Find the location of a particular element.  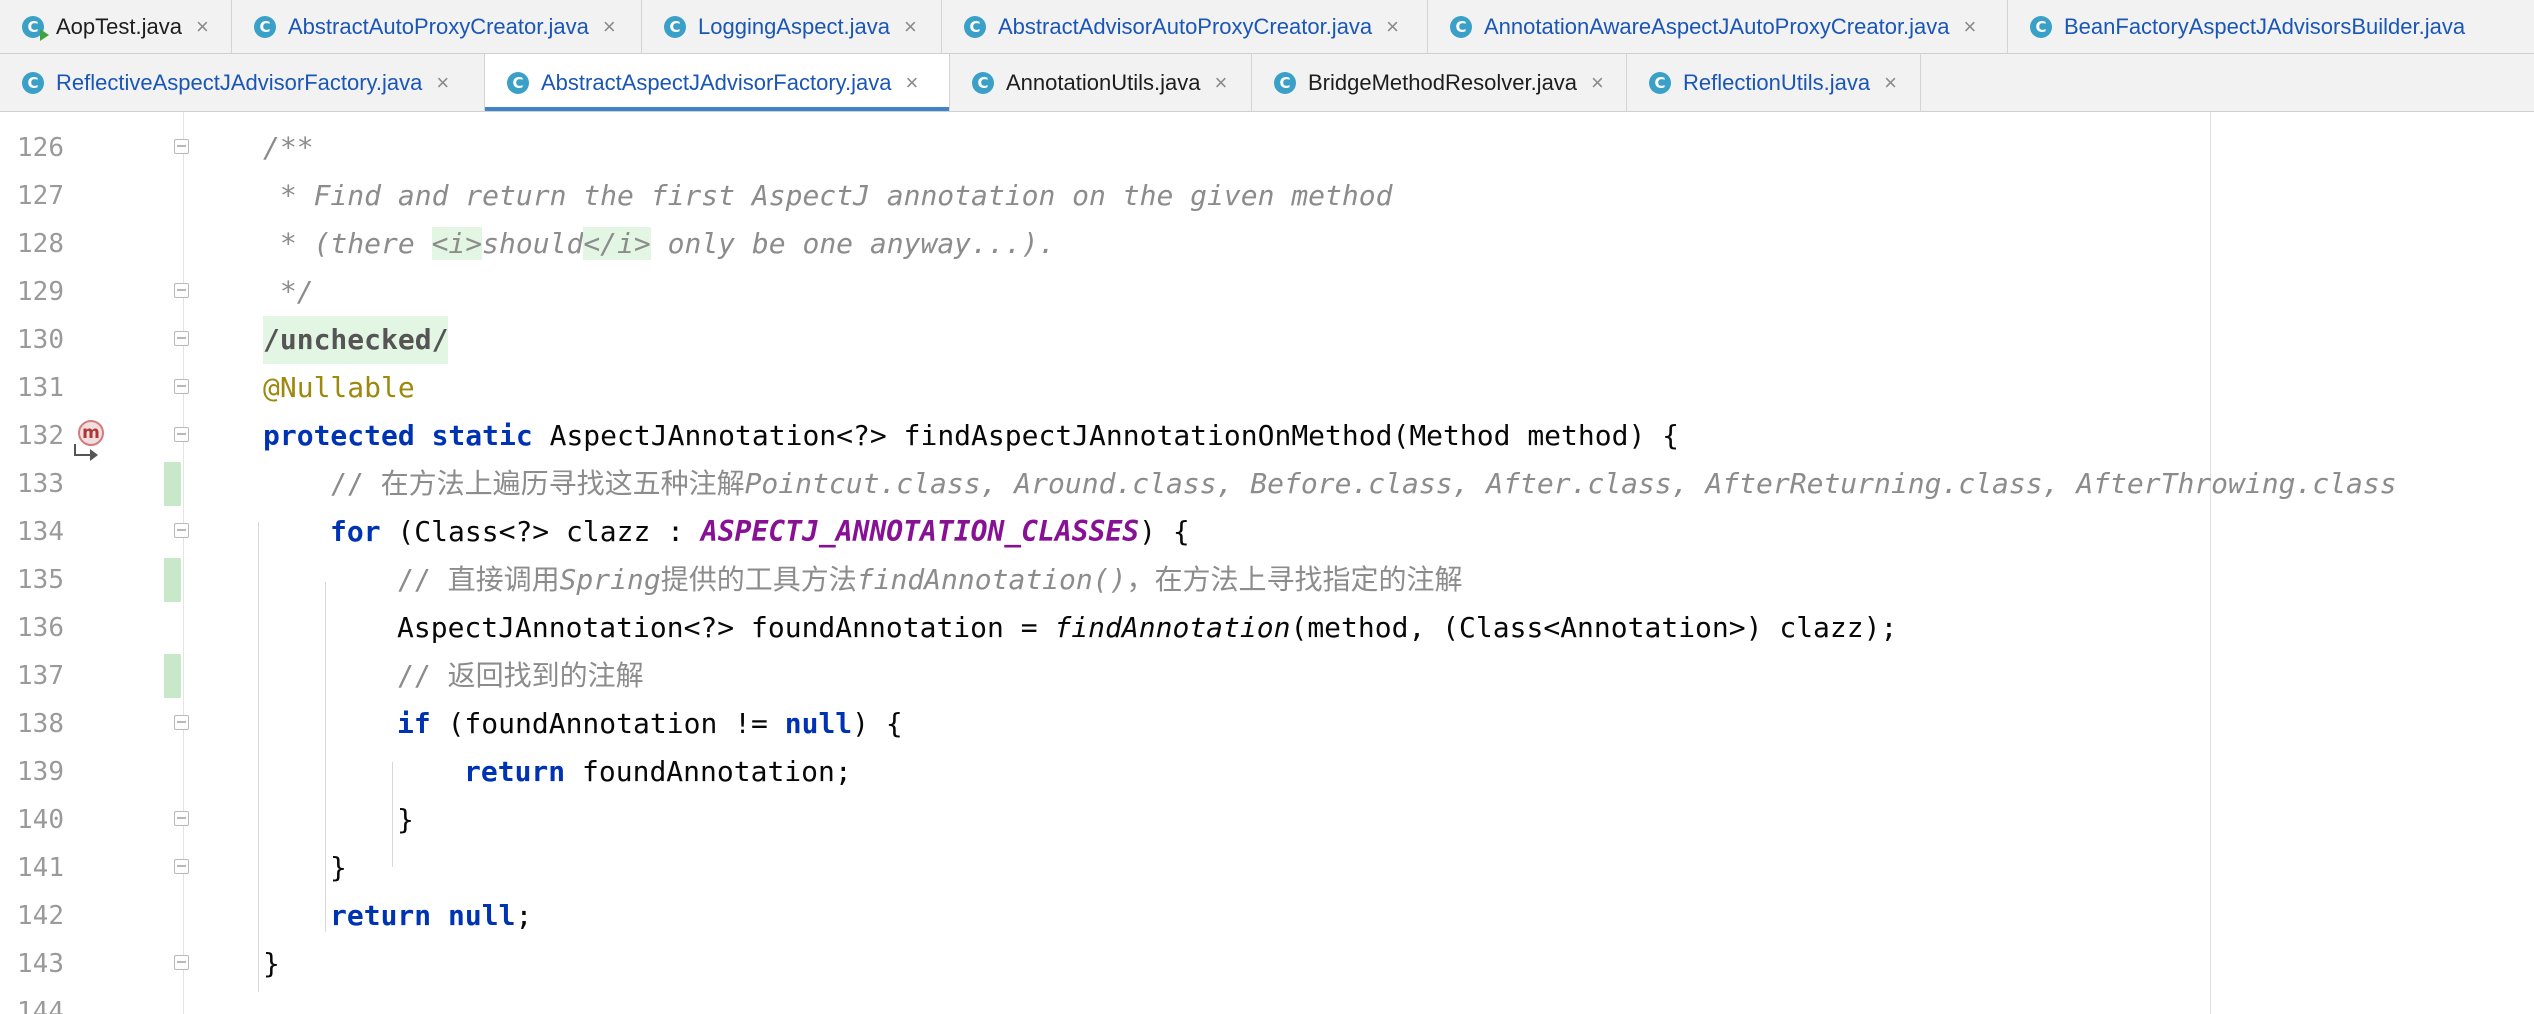

line-number: 135 is located at coordinates (40, 580).